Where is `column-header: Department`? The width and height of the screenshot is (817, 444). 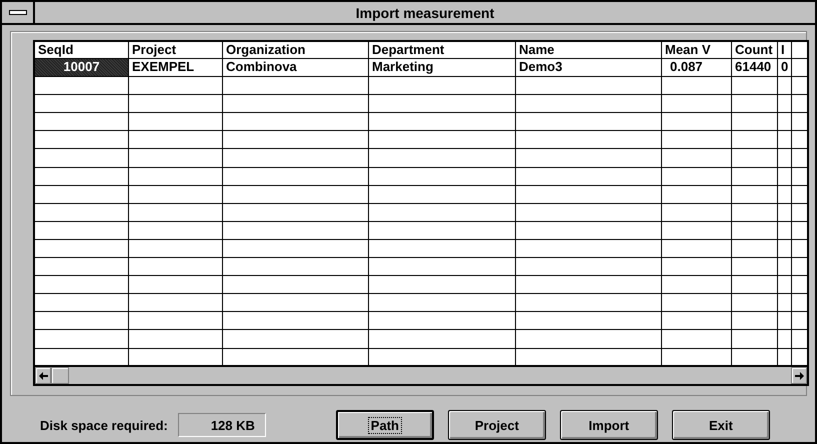
column-header: Department is located at coordinates (442, 50).